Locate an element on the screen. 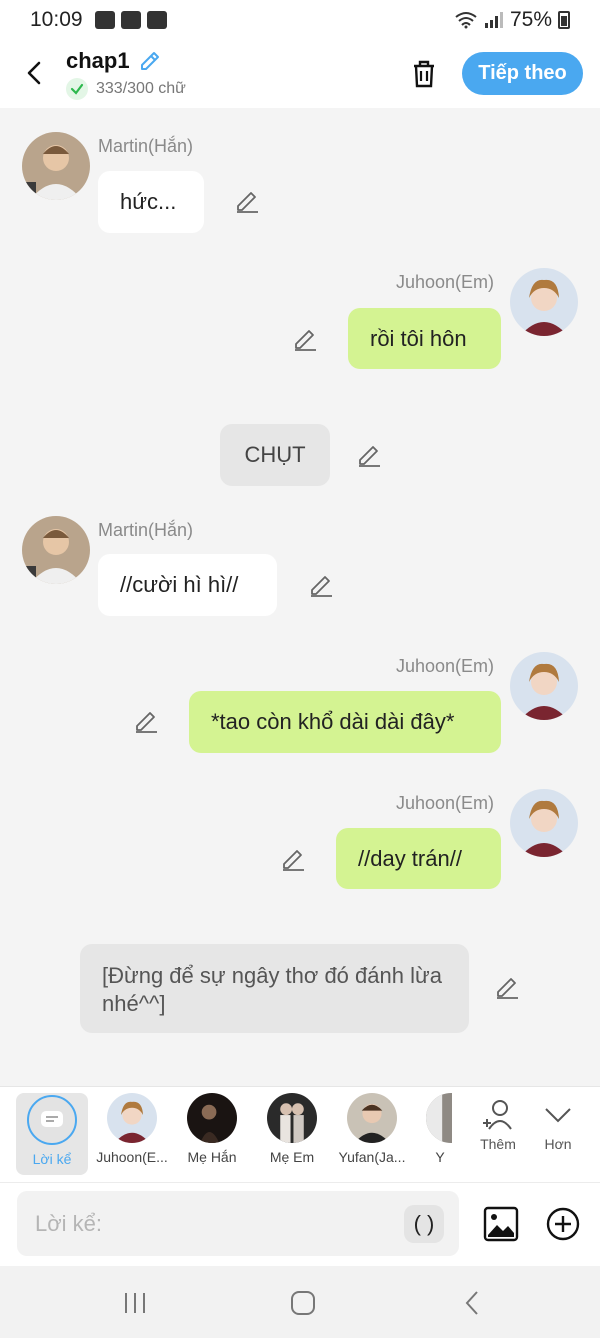 Image resolution: width=600 pixels, height=1338 pixels. nav-back-icon is located at coordinates (473, 1303).